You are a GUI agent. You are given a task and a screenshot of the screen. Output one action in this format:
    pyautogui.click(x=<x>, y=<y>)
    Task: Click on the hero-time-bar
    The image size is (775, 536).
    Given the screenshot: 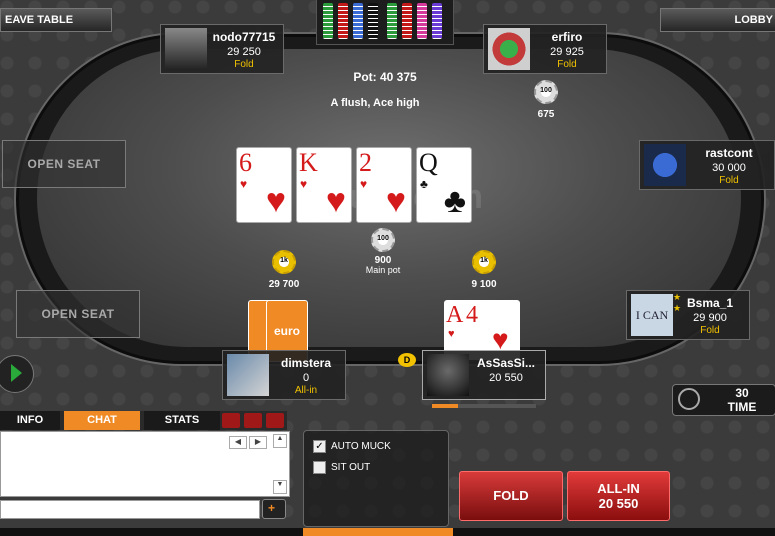 What is the action you would take?
    pyautogui.click(x=484, y=406)
    